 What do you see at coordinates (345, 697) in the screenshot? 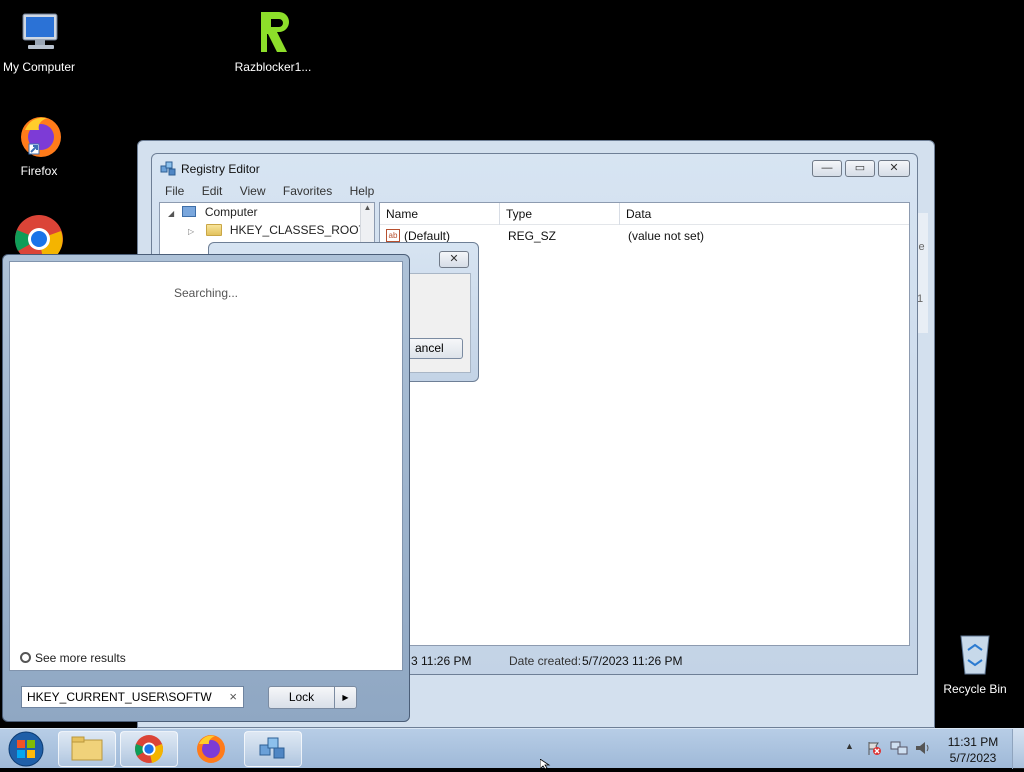
I see `lock-options-button: ▶` at bounding box center [345, 697].